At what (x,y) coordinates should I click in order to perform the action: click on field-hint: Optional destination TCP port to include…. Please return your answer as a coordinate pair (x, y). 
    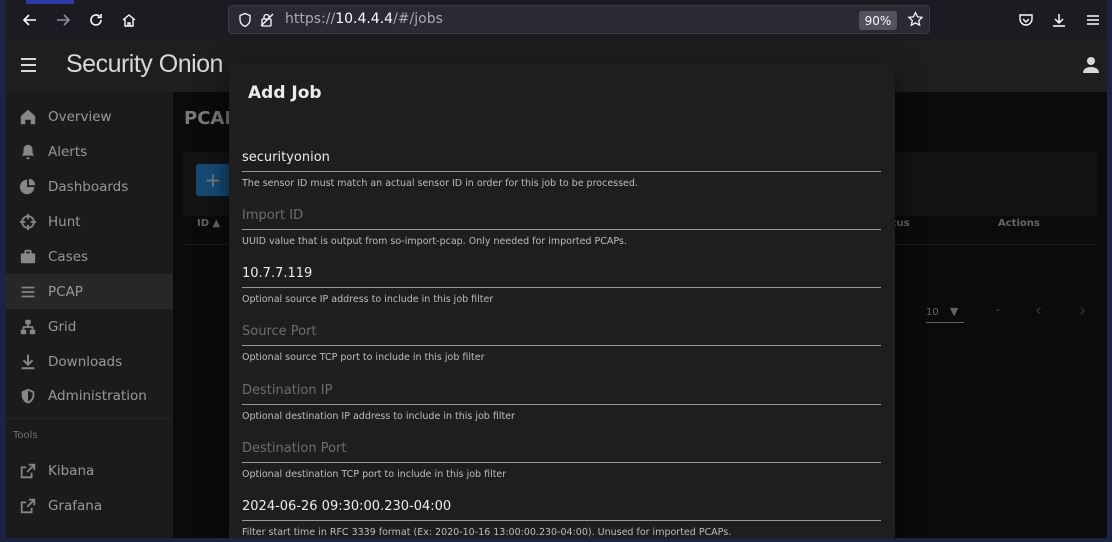
    Looking at the image, I should click on (374, 474).